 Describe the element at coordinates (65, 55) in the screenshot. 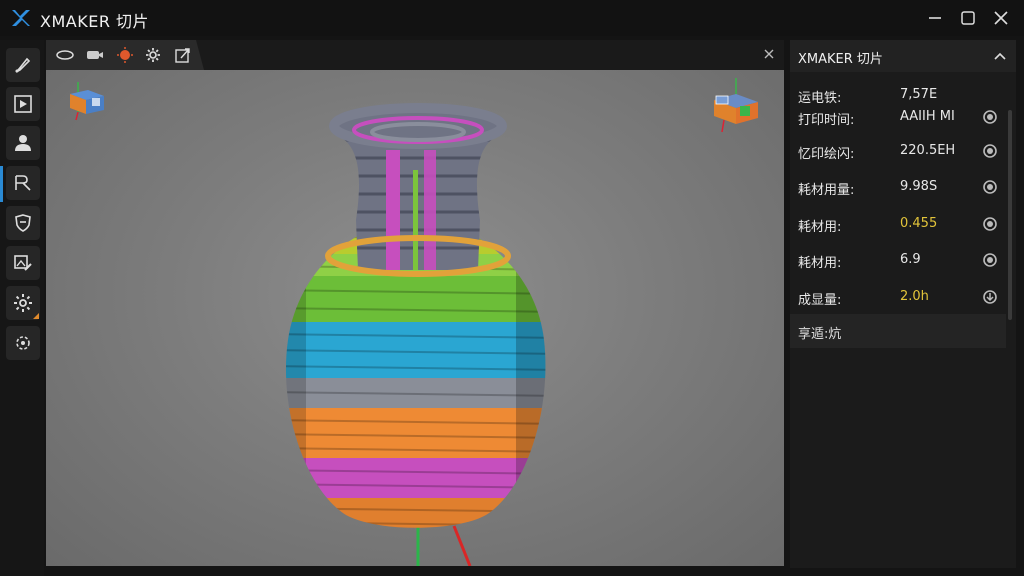

I see `orbit-icon` at that location.